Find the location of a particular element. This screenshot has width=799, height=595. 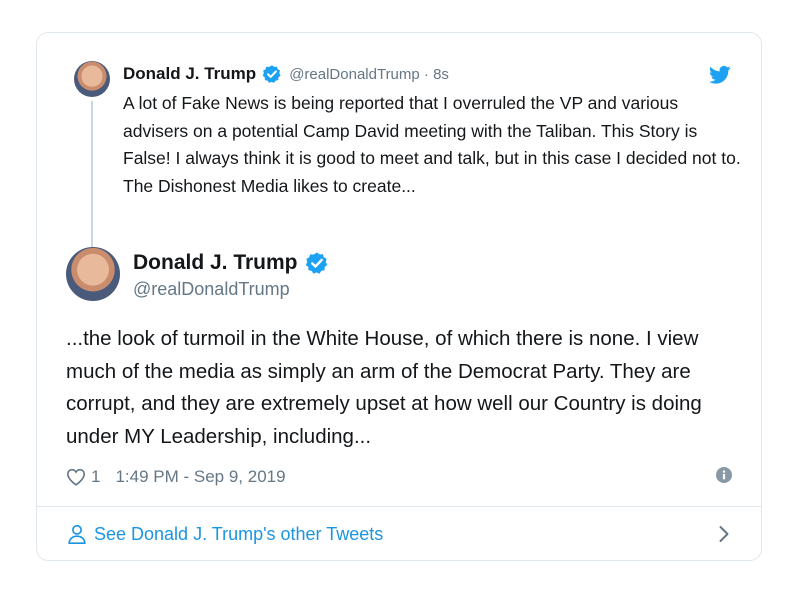

tweet-timestamp: 1:49 PM - Sep 9, 2019 is located at coordinates (200, 477).